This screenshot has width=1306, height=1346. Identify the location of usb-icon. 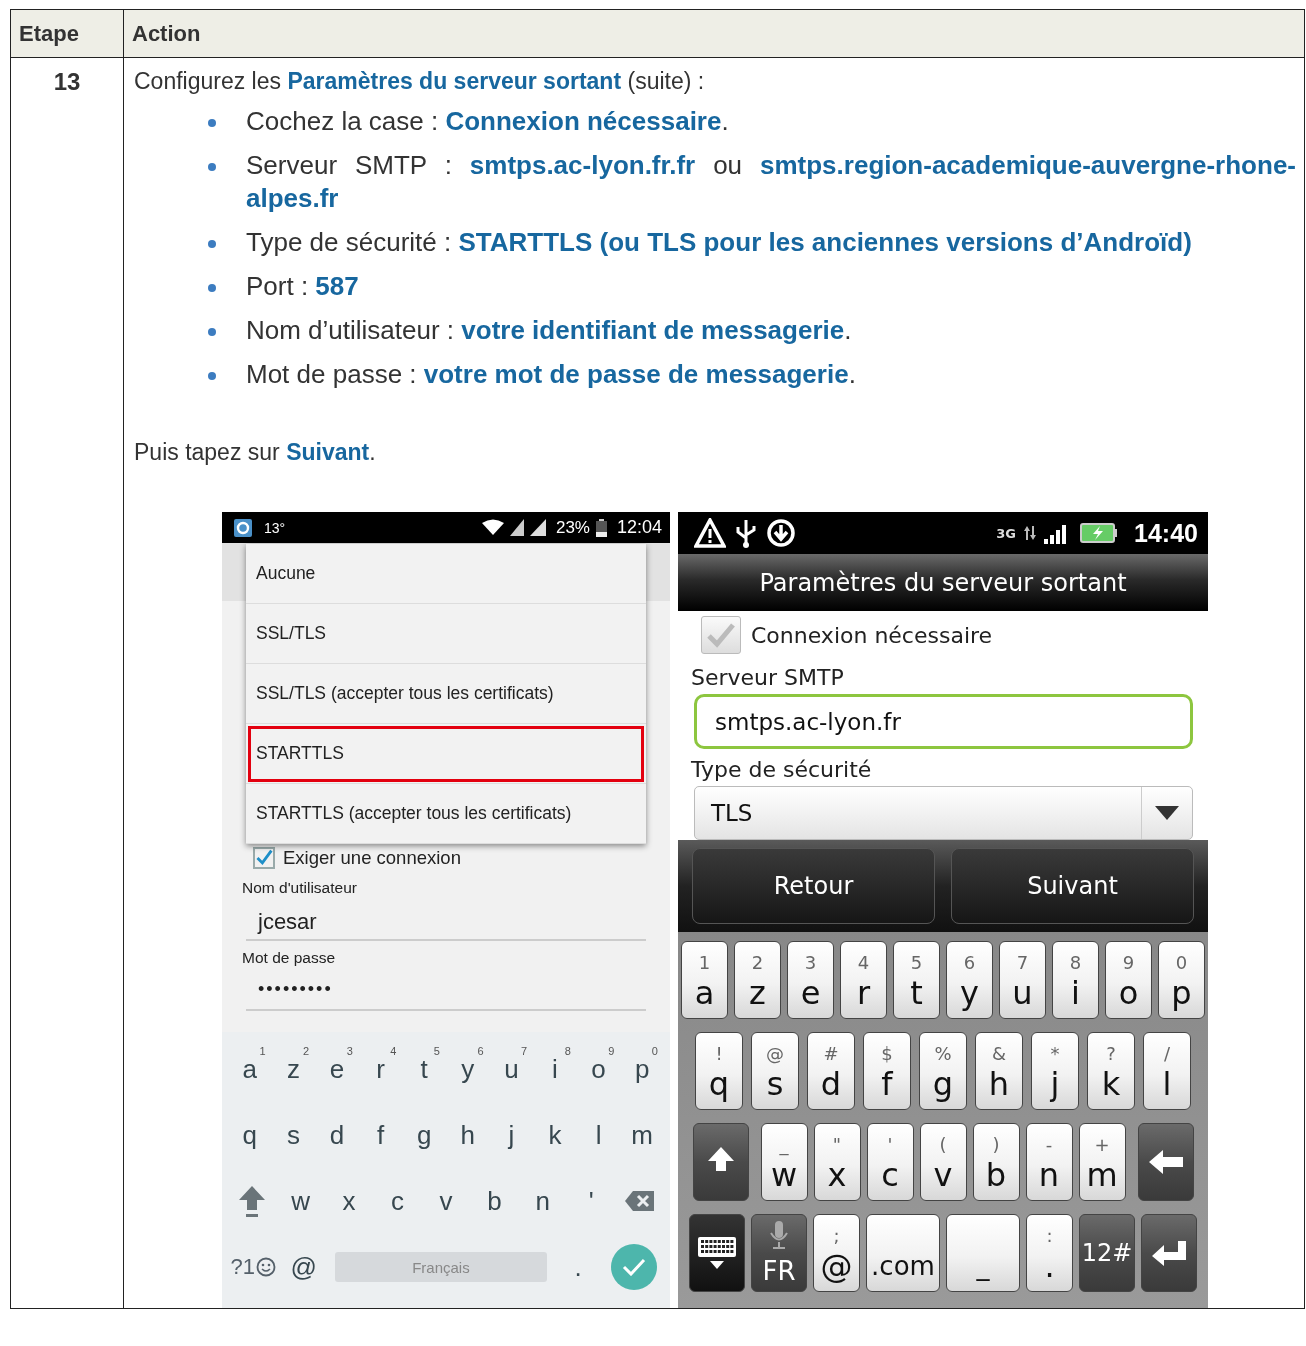
(746, 533).